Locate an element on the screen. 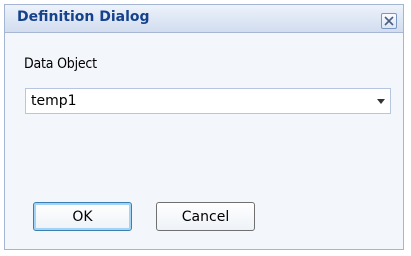  data-object-label: Data Object is located at coordinates (60, 64).